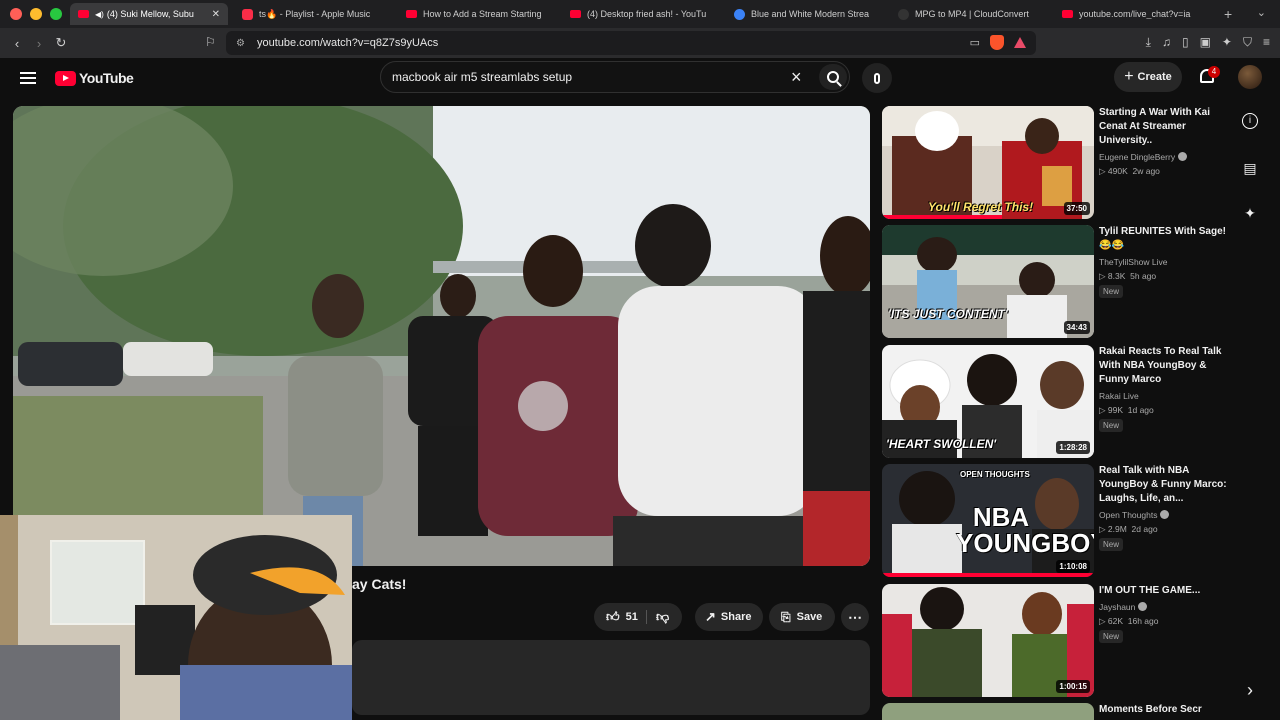  What do you see at coordinates (17, 43) in the screenshot?
I see `back-icon: ‹` at bounding box center [17, 43].